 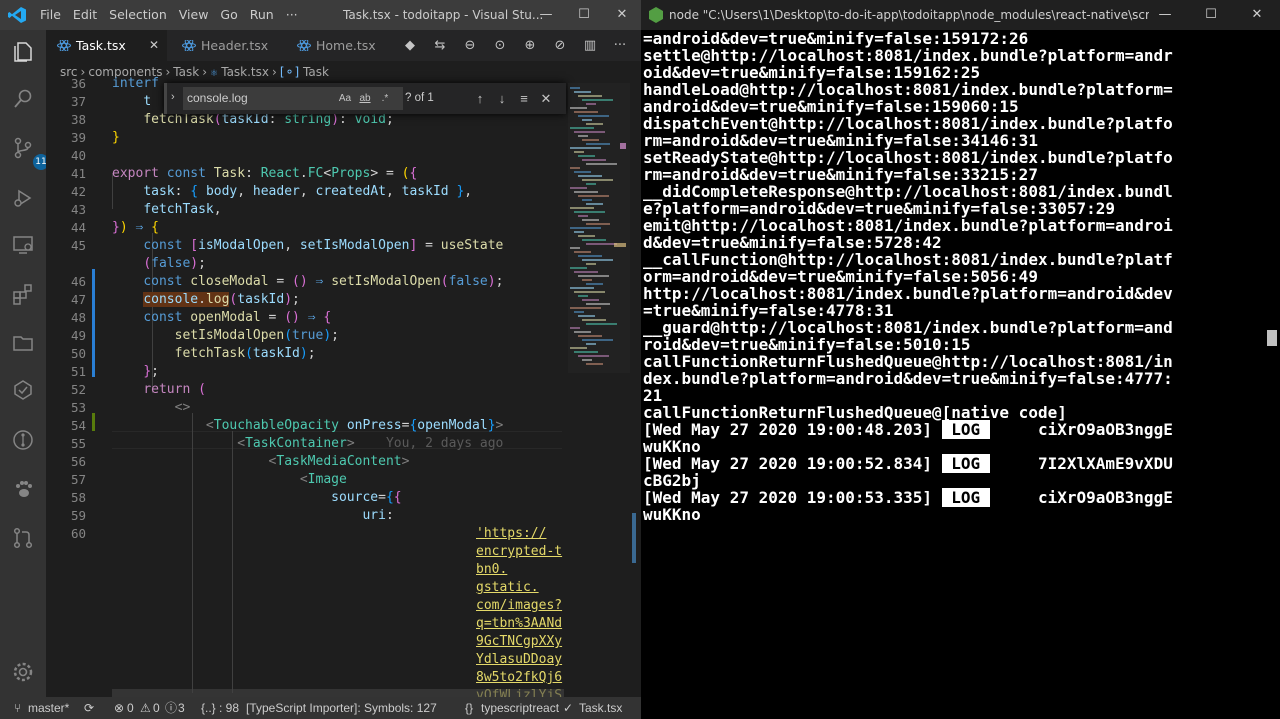 What do you see at coordinates (500, 45) in the screenshot?
I see `timeline-icon: ⊙` at bounding box center [500, 45].